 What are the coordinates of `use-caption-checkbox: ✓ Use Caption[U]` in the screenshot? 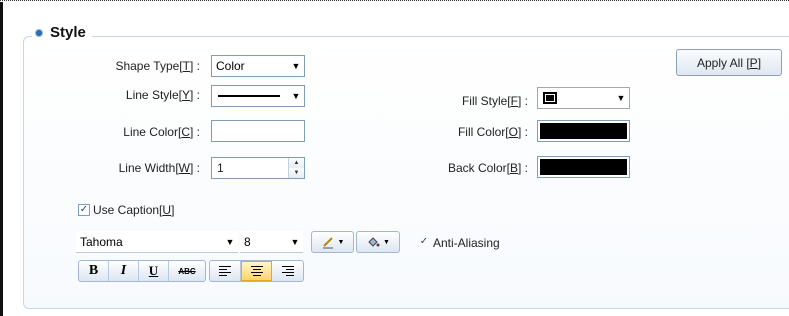 It's located at (126, 210).